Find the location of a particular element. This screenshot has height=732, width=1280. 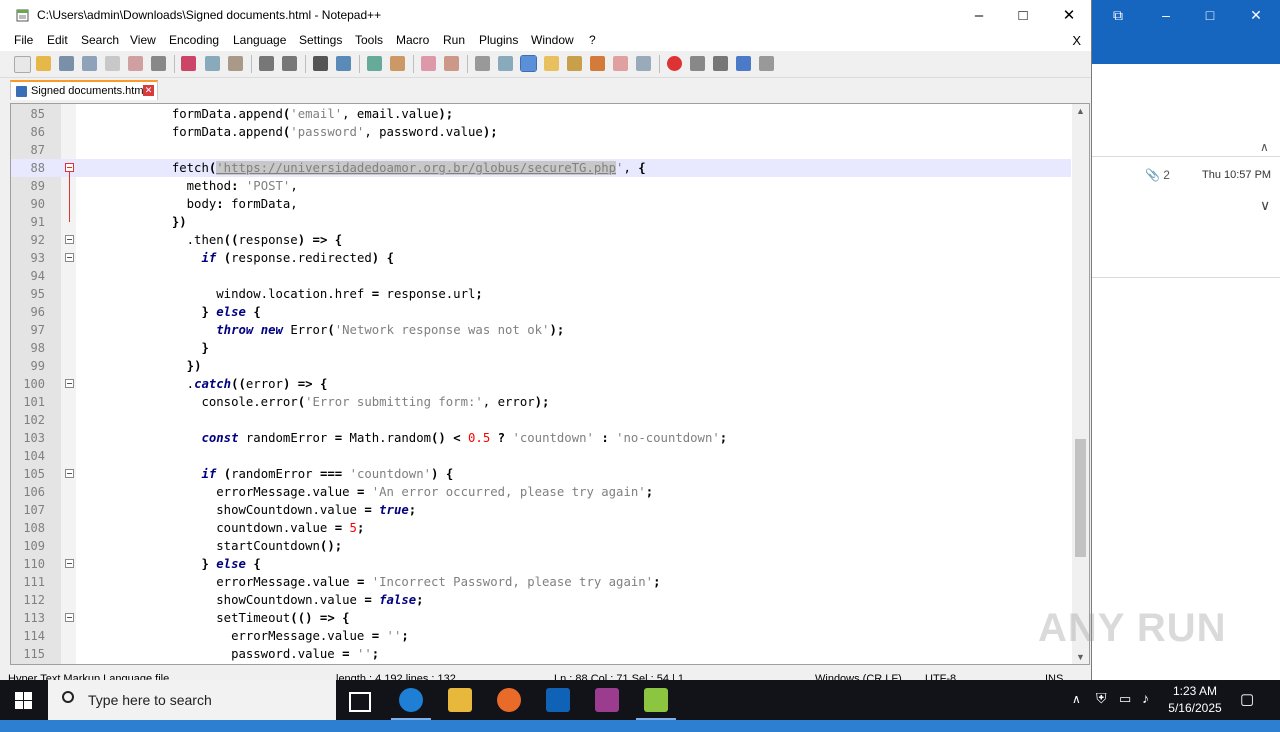

save-icon is located at coordinates (66, 63).